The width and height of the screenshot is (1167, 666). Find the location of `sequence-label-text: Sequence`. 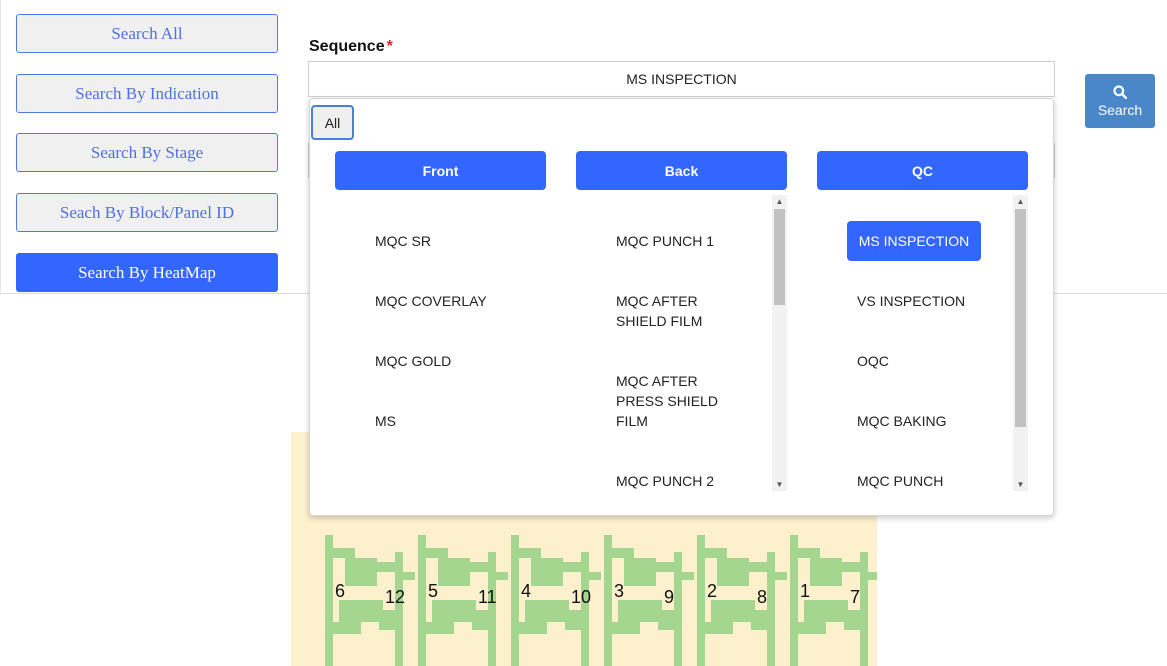

sequence-label-text: Sequence is located at coordinates (347, 46).